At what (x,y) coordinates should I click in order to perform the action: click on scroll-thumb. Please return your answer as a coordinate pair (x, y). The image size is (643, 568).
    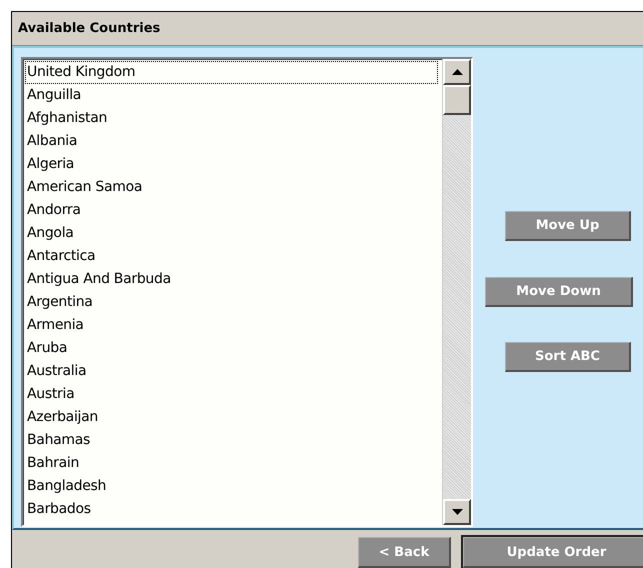
    Looking at the image, I should click on (457, 100).